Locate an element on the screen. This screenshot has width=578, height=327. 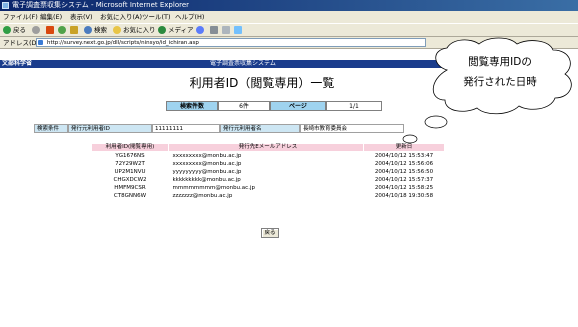
email-cell: yyyyyyyyy@monbu.ac.jp is located at coordinates (207, 172).